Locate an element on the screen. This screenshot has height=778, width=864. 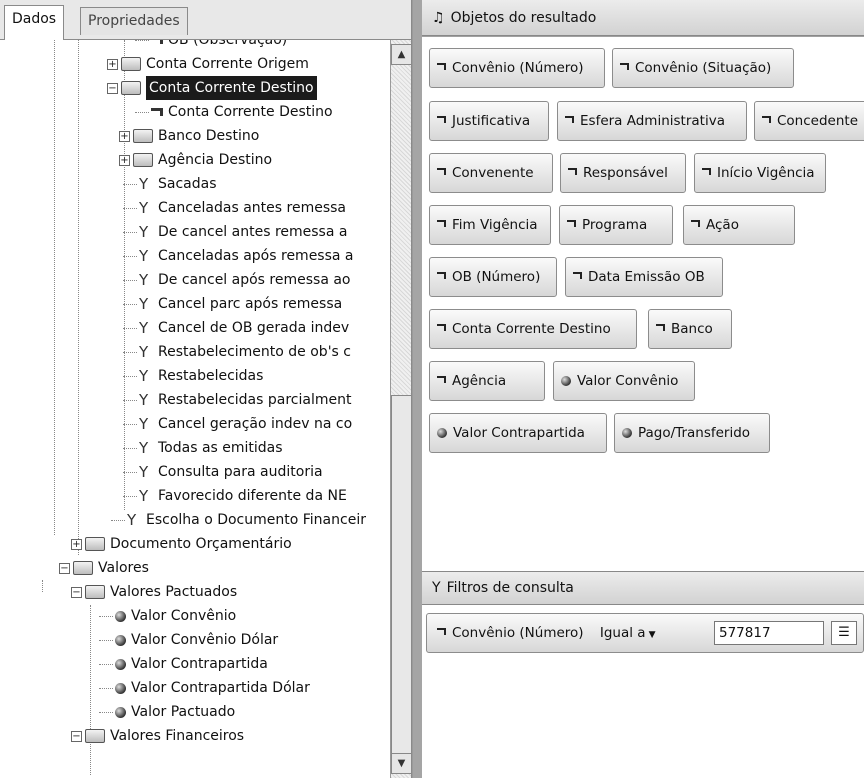
tree-item: + Agência Destino is located at coordinates (195, 160).